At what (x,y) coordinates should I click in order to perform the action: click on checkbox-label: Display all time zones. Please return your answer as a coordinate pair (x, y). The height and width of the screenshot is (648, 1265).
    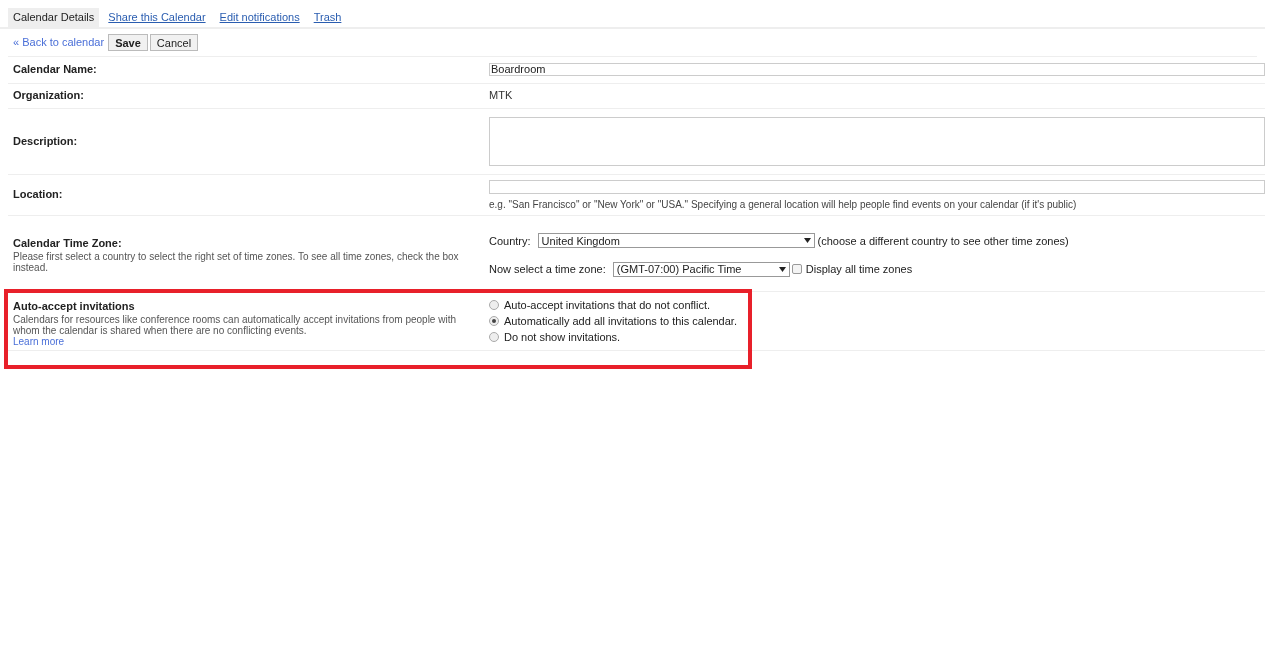
    Looking at the image, I should click on (859, 269).